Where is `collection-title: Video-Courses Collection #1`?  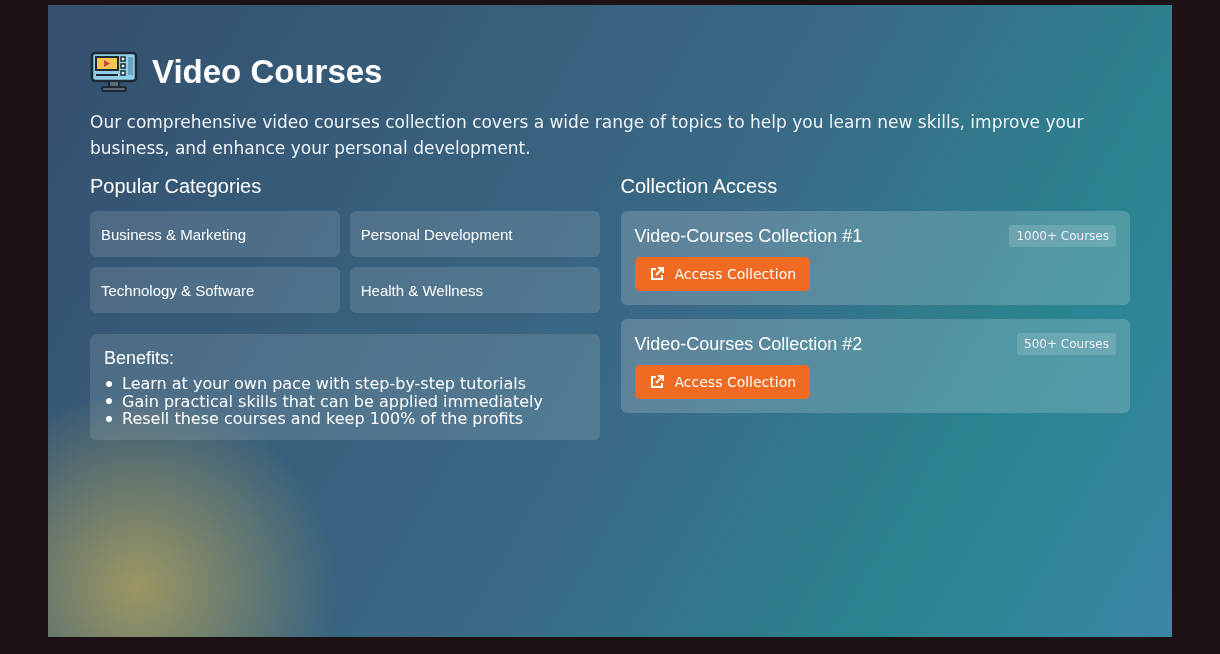 collection-title: Video-Courses Collection #1 is located at coordinates (748, 236).